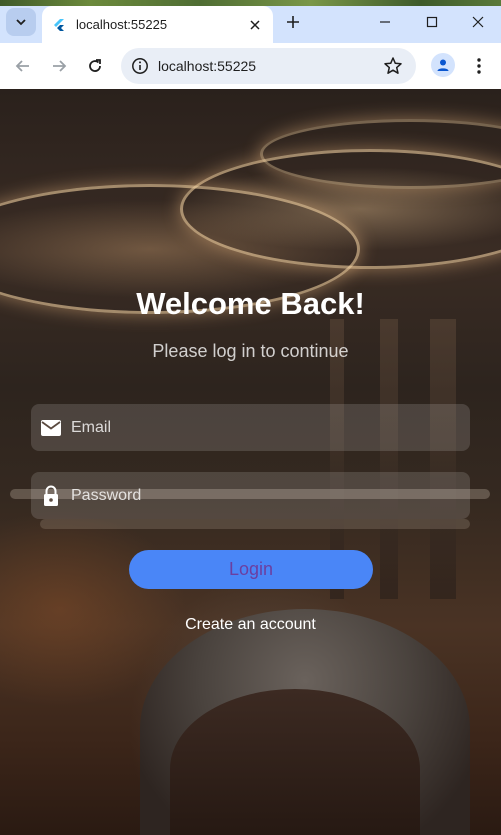  I want to click on tab-title: localhost:55225, so click(122, 24).